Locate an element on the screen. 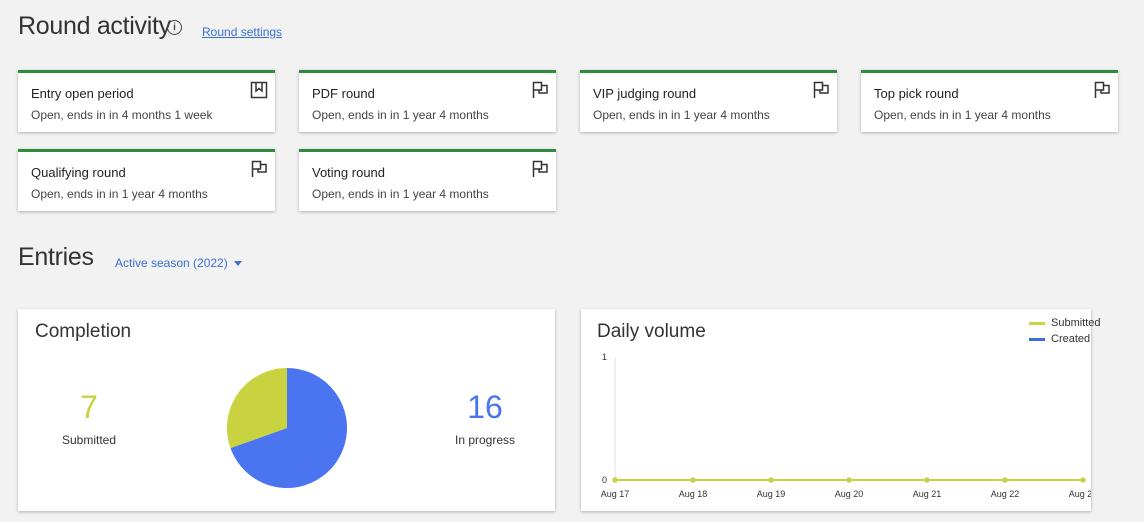 The height and width of the screenshot is (522, 1144). x-tick-label: Aug 23 is located at coordinates (1080, 494).